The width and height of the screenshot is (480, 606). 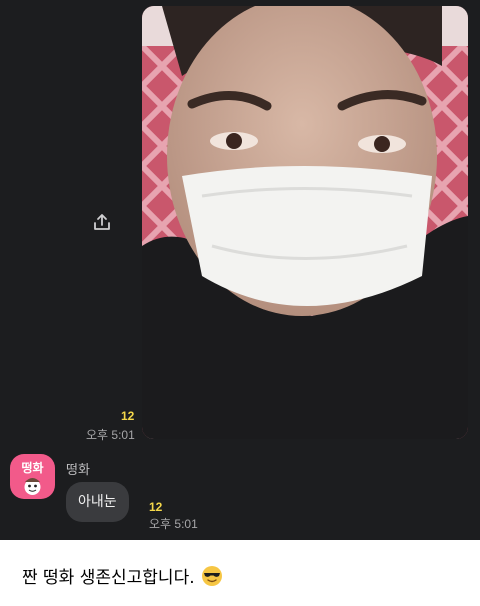 I want to click on message-bubble: 아내눈, so click(x=97, y=502).